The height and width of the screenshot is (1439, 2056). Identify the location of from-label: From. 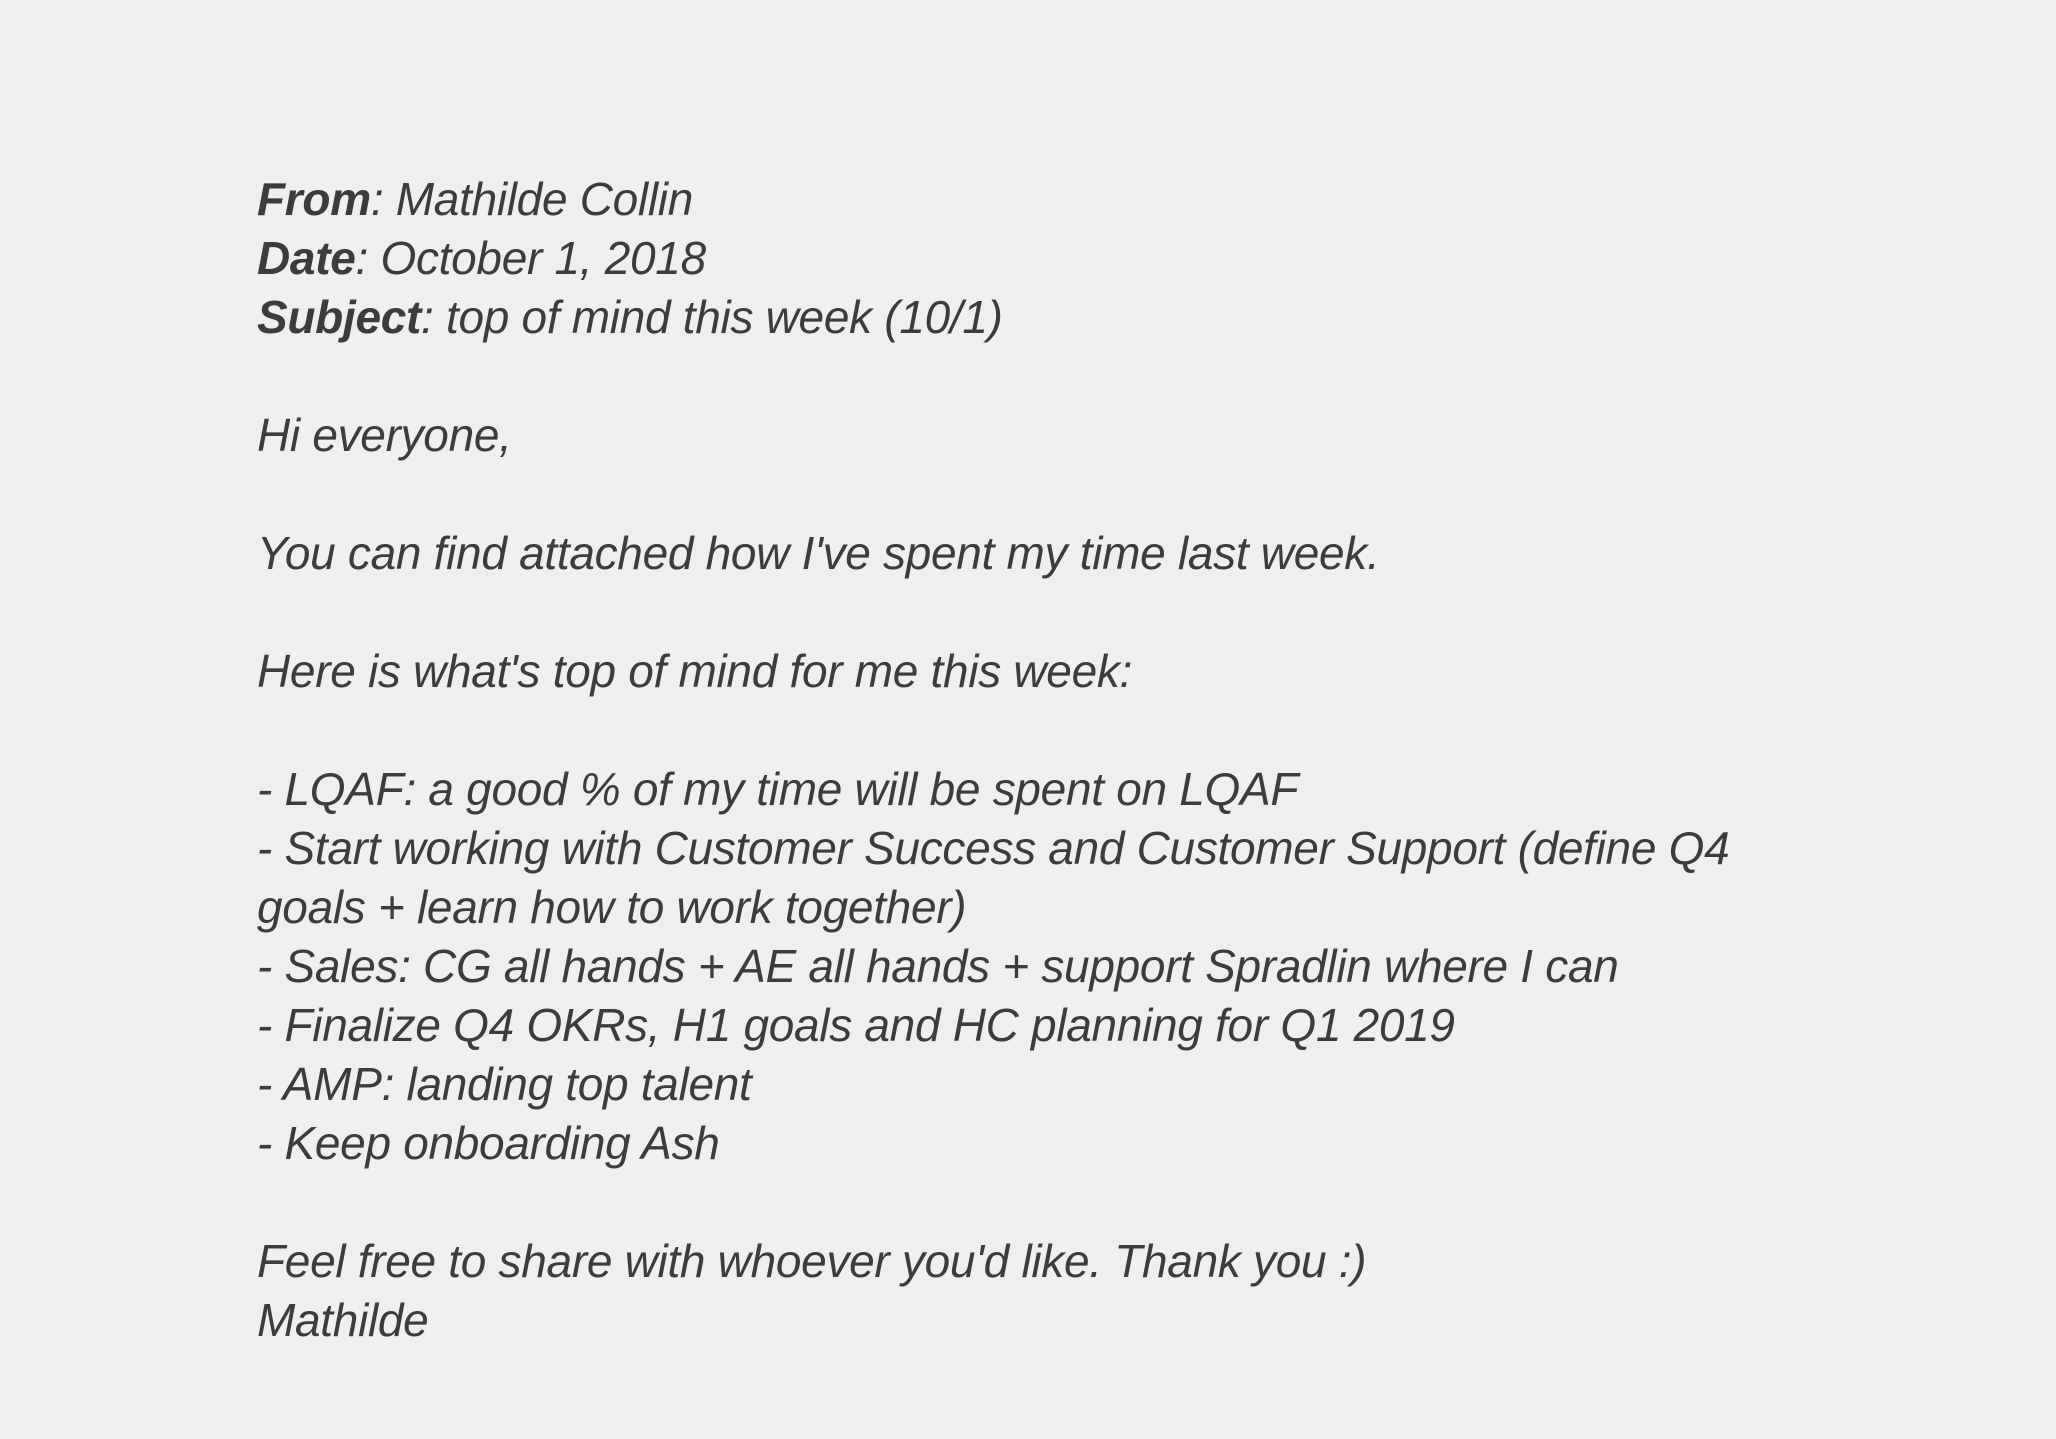
(314, 199).